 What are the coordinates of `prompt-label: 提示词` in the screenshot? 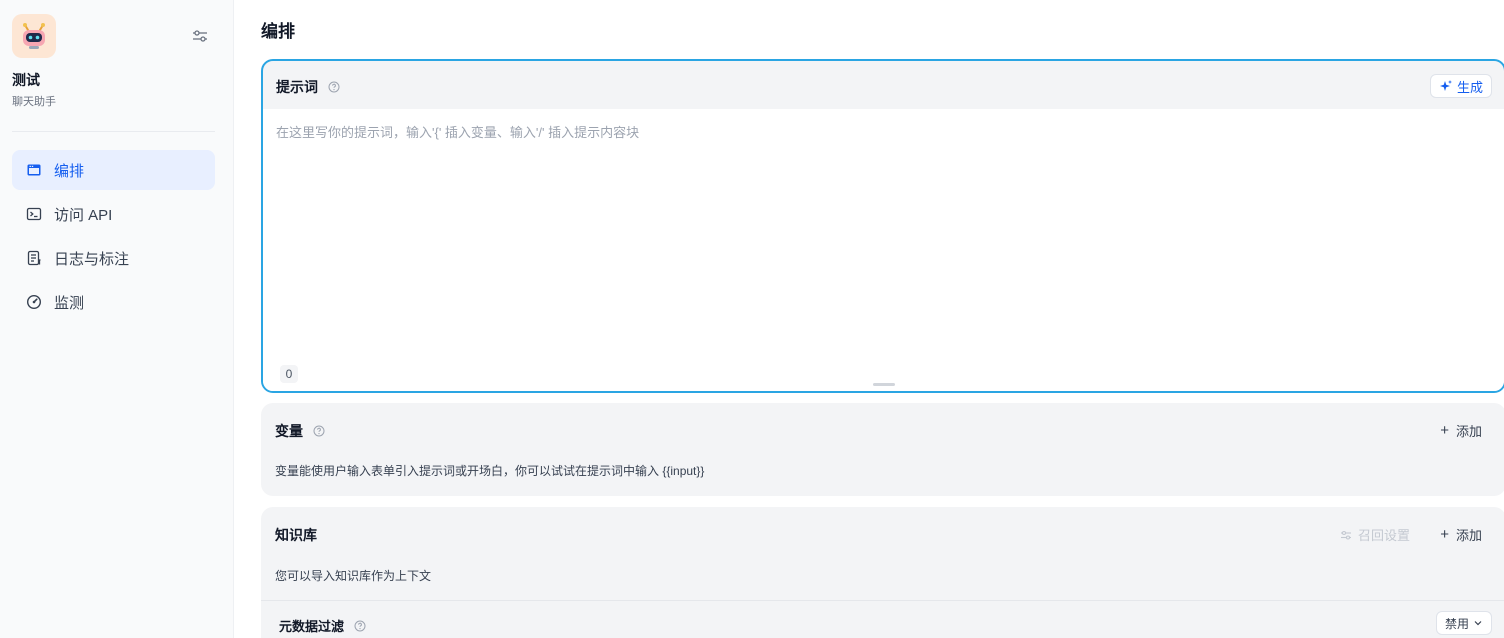 It's located at (308, 87).